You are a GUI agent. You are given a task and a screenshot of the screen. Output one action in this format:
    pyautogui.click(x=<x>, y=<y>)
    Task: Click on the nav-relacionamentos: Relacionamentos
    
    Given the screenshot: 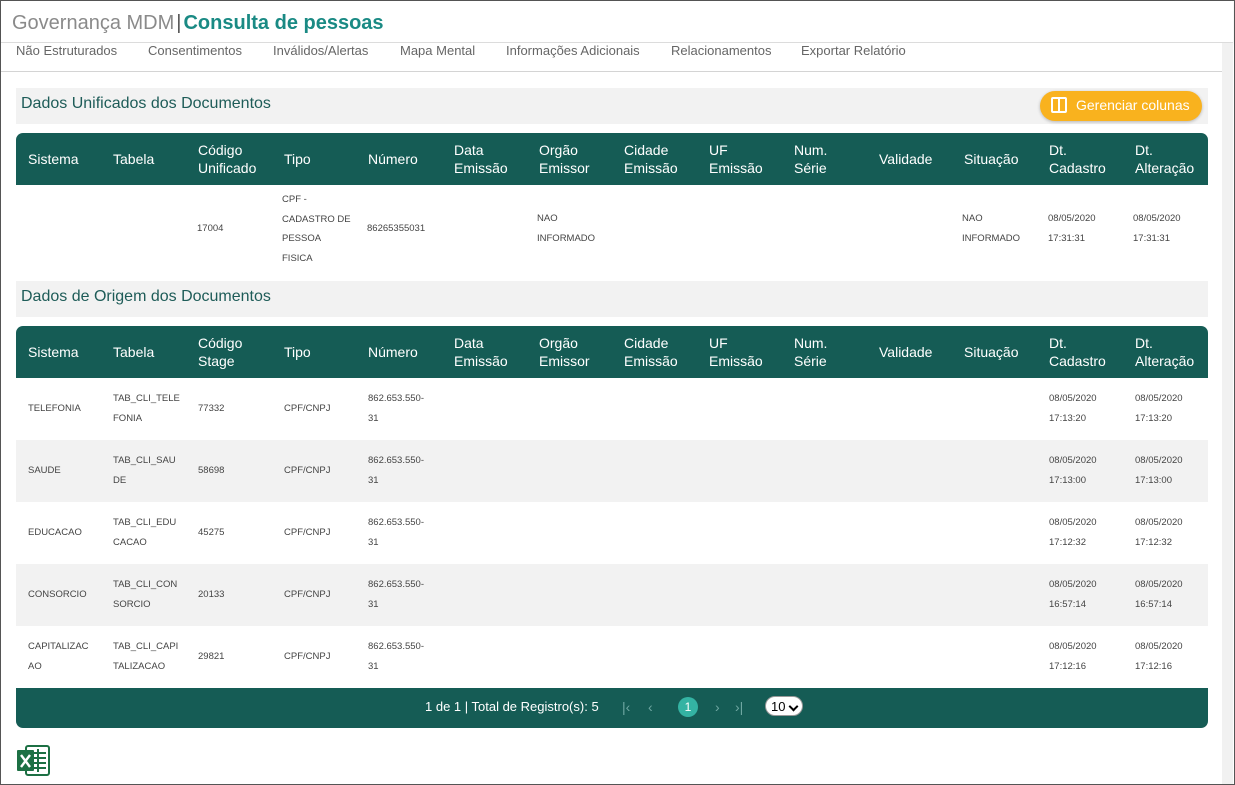 What is the action you would take?
    pyautogui.click(x=721, y=51)
    